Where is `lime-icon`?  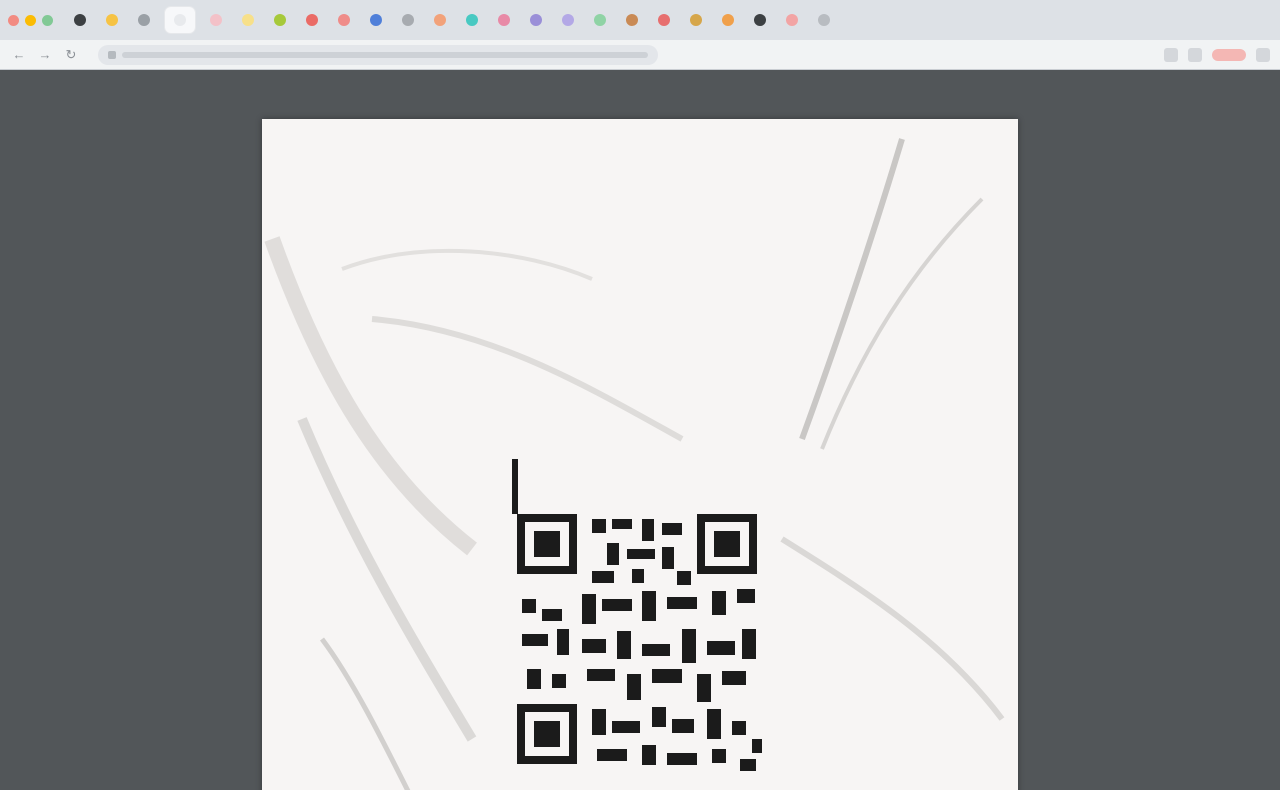
lime-icon is located at coordinates (280, 20).